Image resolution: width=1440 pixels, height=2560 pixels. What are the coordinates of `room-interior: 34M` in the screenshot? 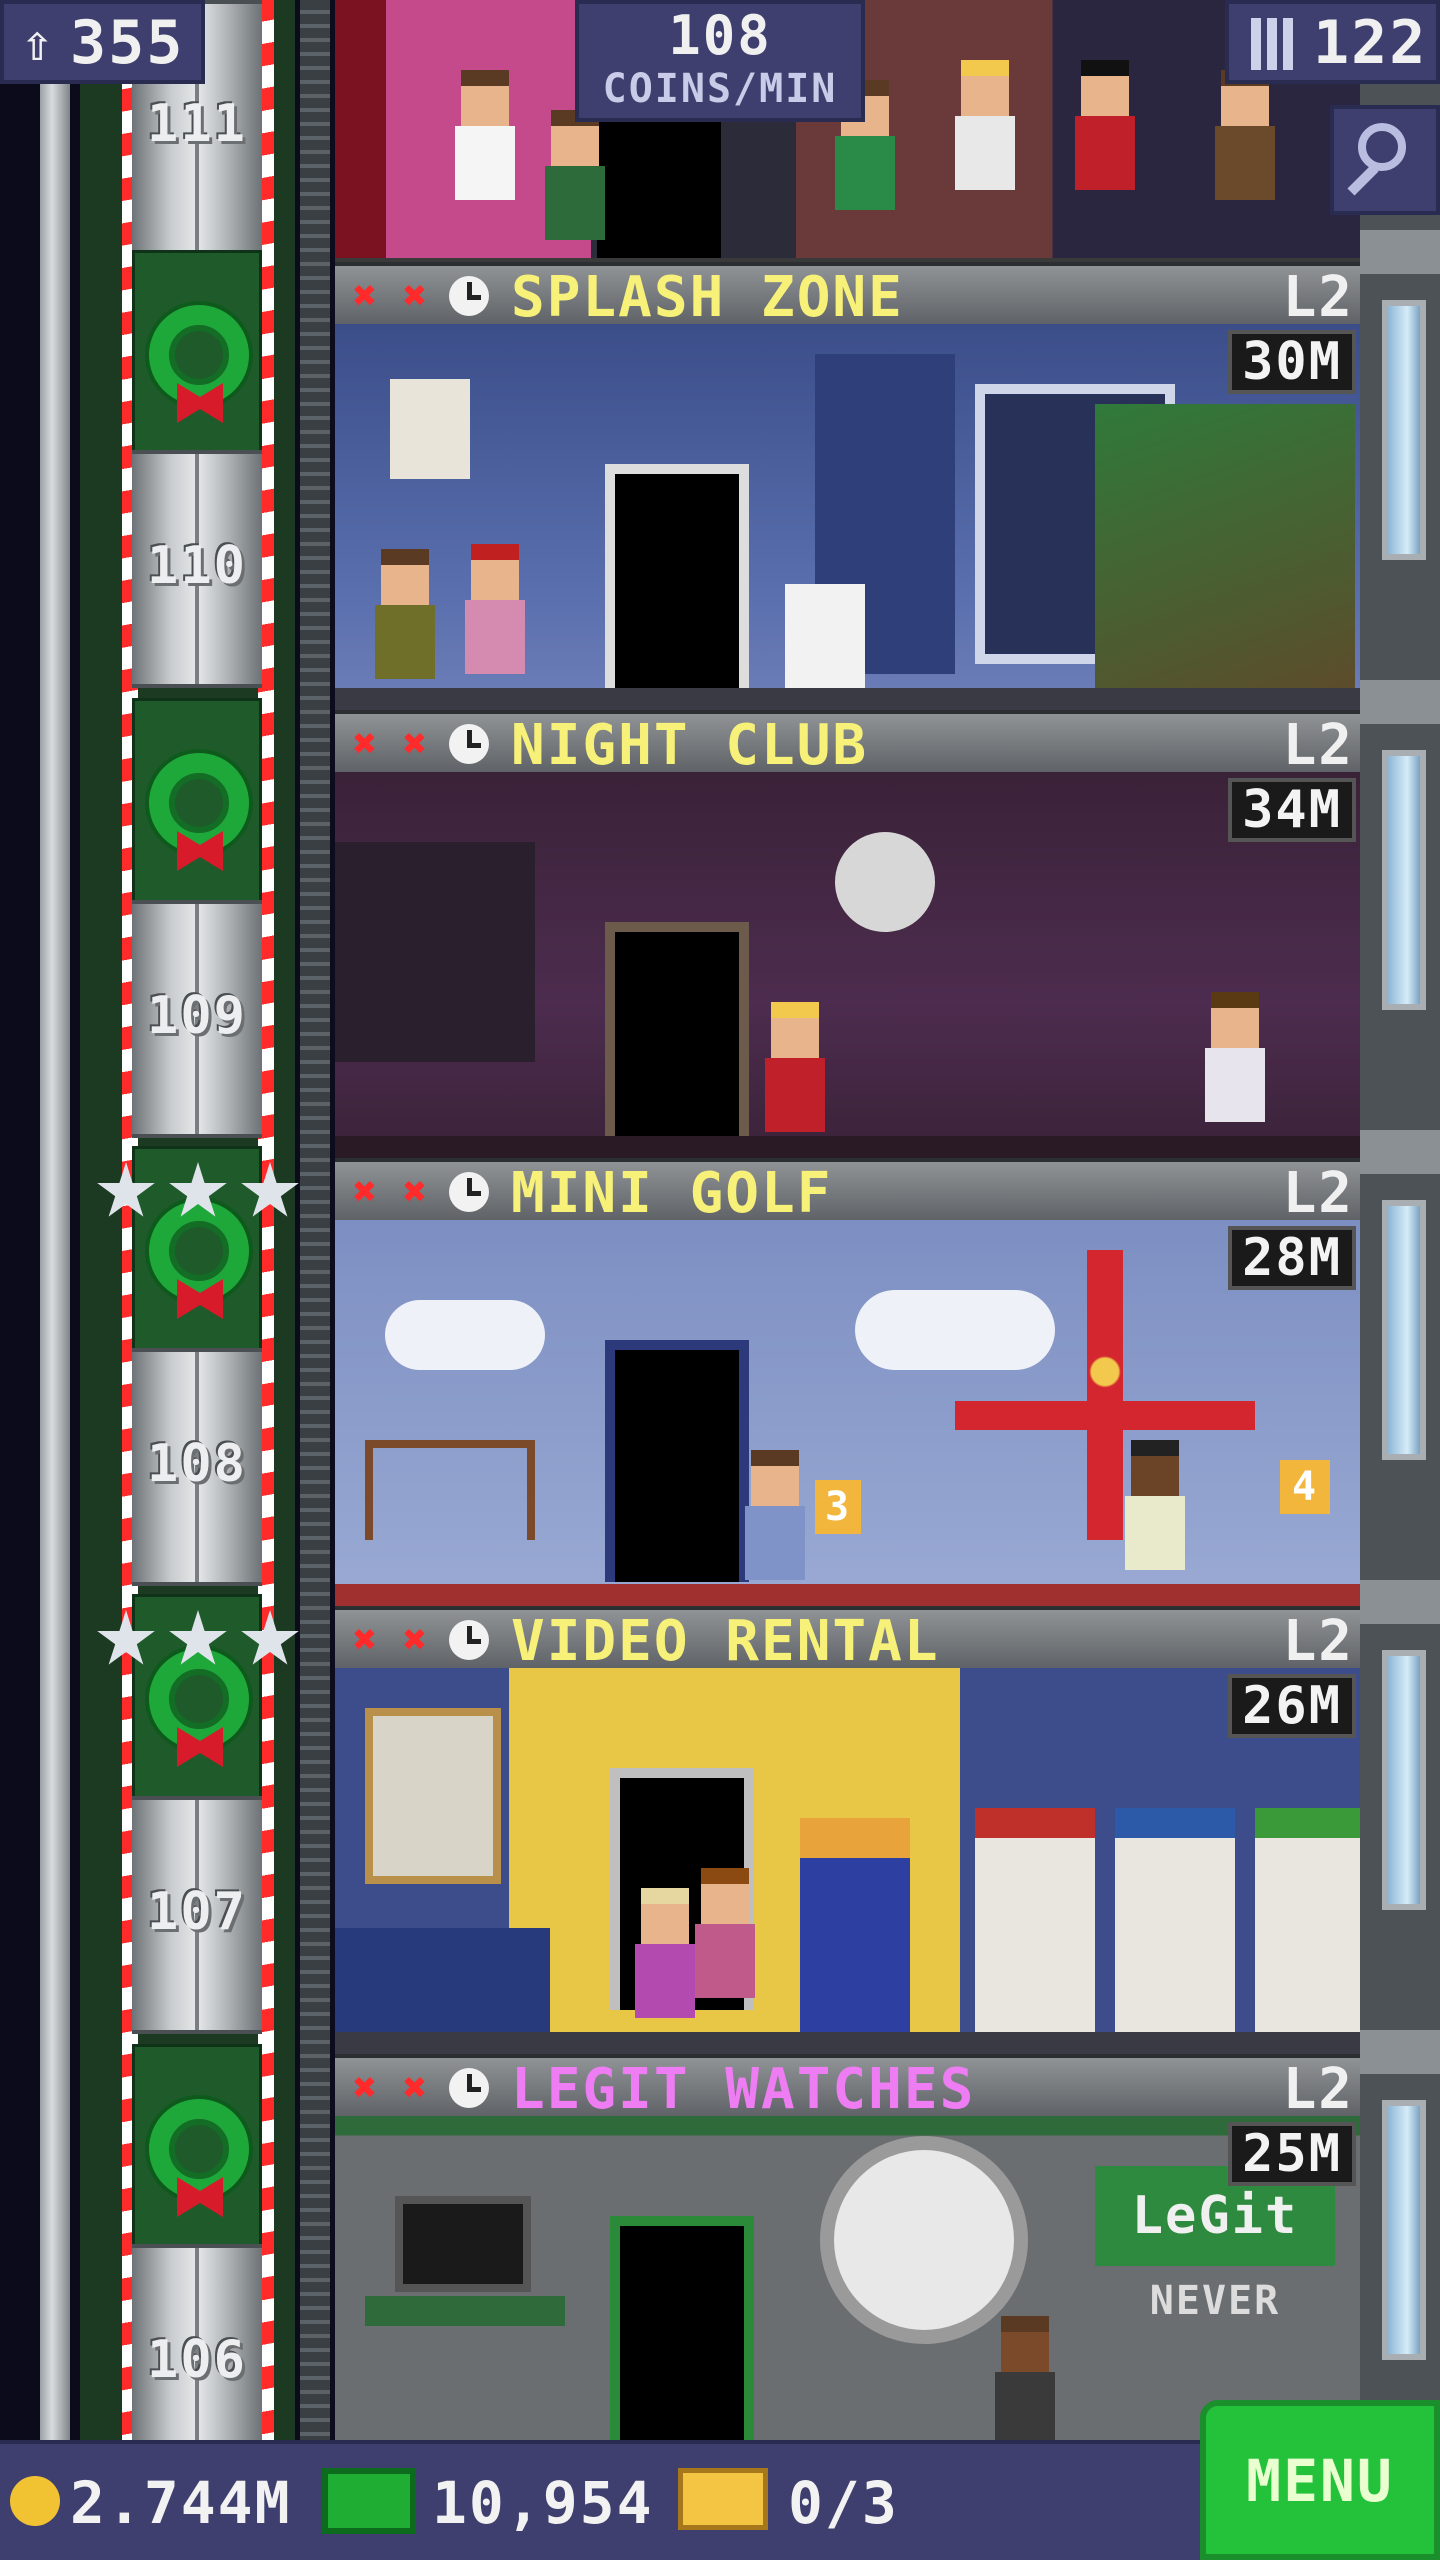 It's located at (847, 965).